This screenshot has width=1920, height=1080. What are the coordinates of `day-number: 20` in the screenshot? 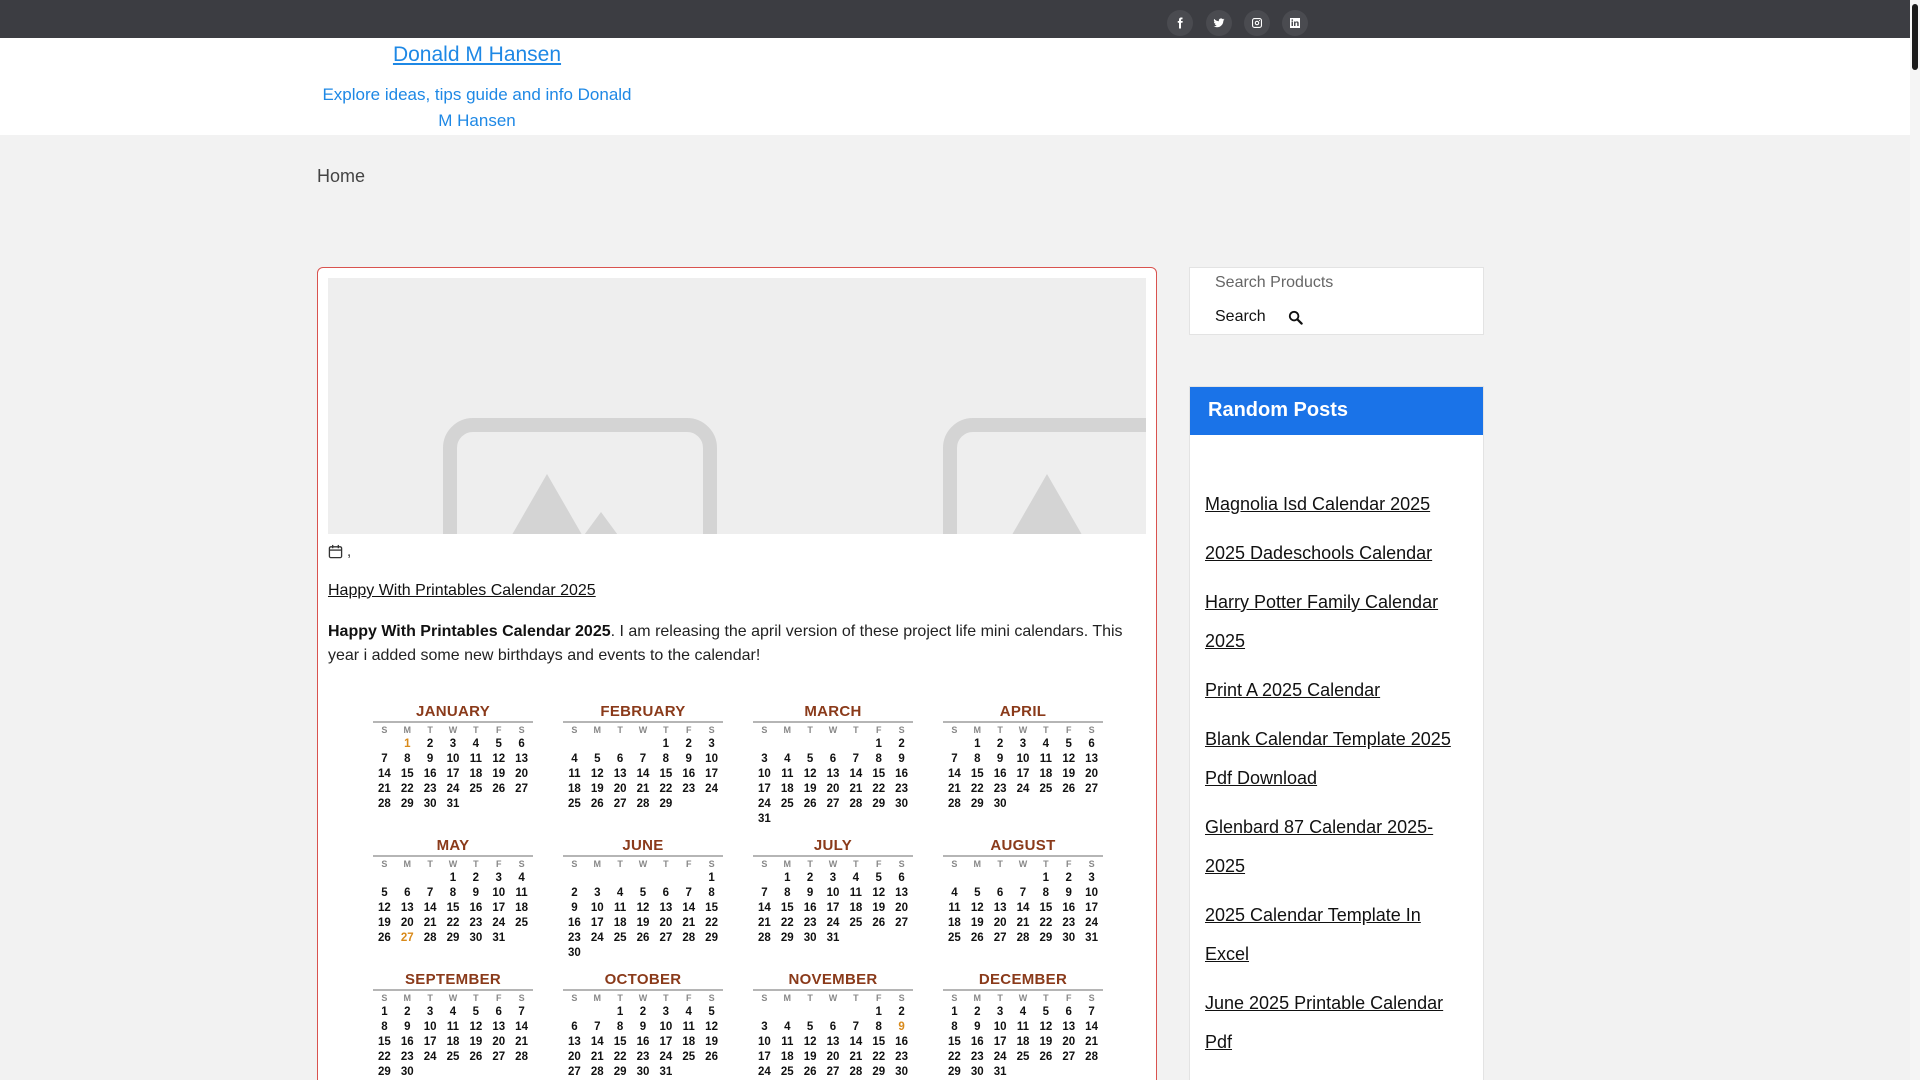 It's located at (666, 923).